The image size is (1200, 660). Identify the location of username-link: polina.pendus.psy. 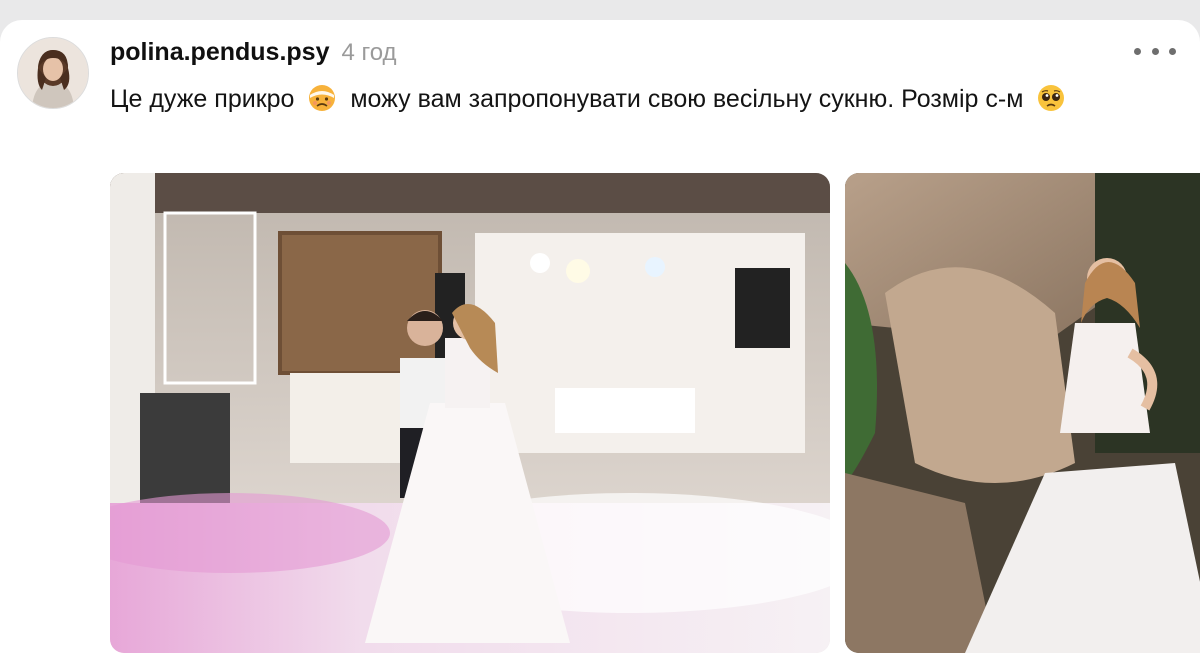
(219, 52).